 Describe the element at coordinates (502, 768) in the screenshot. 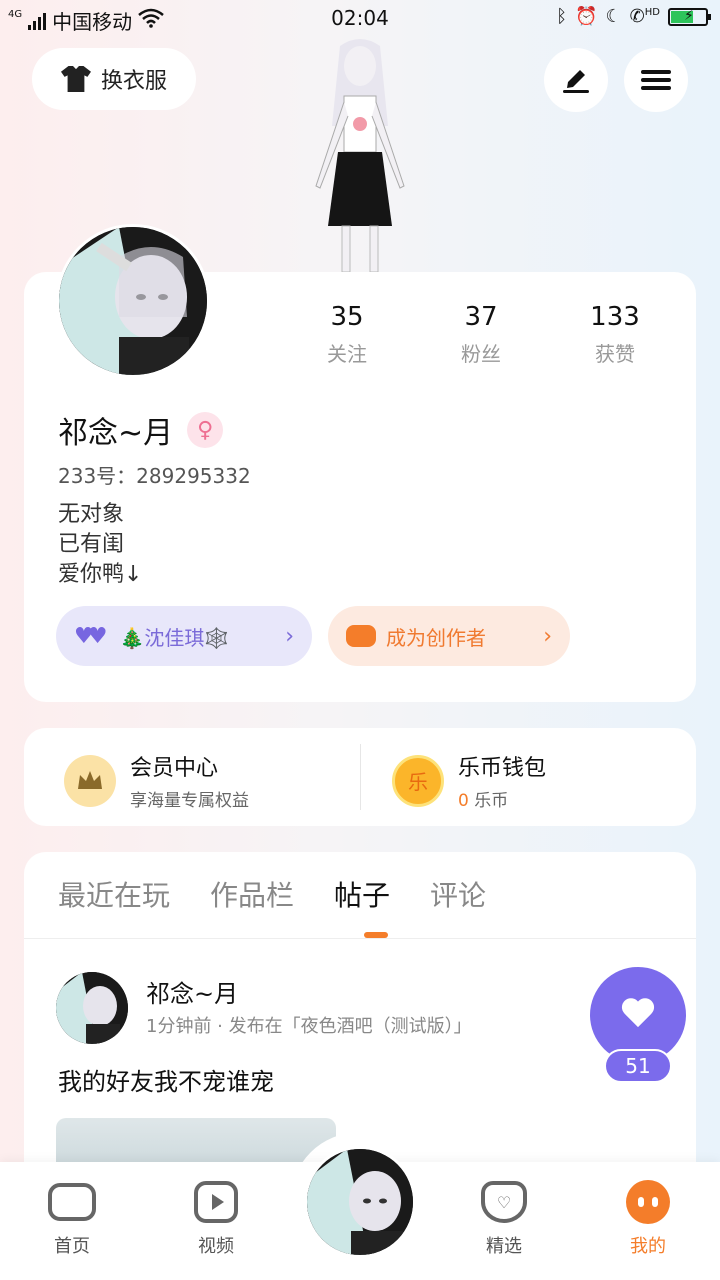

I see `wallet-title: 乐币钱包` at that location.